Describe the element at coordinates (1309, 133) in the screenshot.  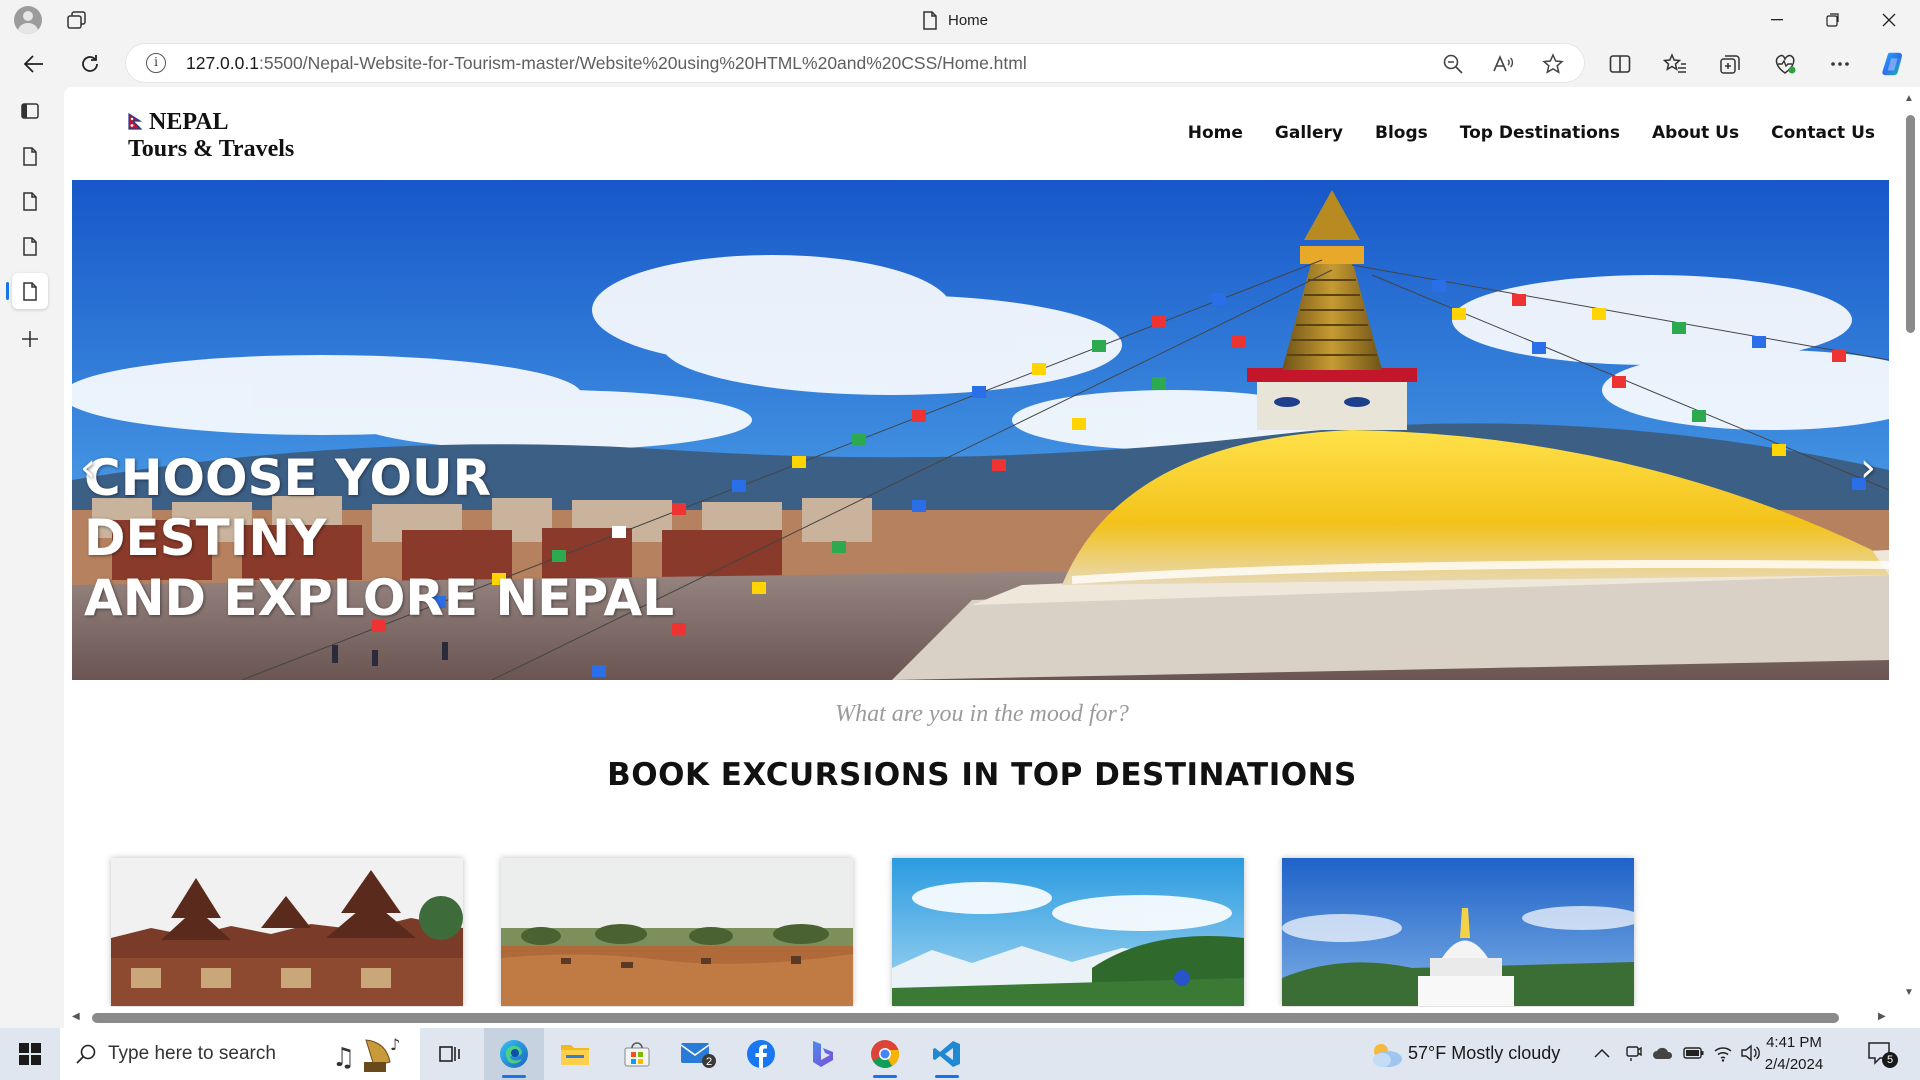
I see `nav-gallery: Gallery` at that location.